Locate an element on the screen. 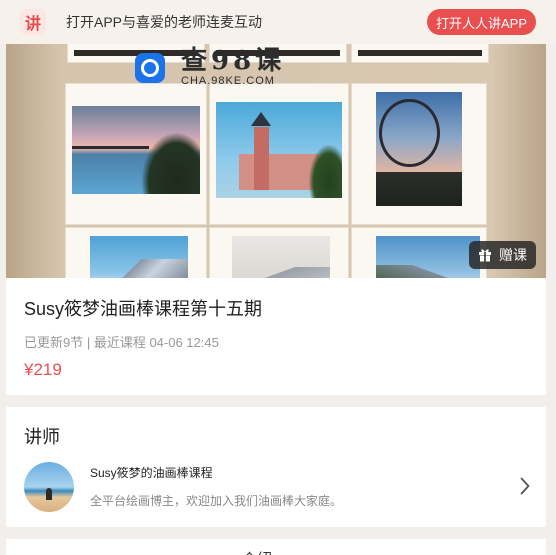 The height and width of the screenshot is (555, 556). introduction-section: 介绍 is located at coordinates (276, 547).